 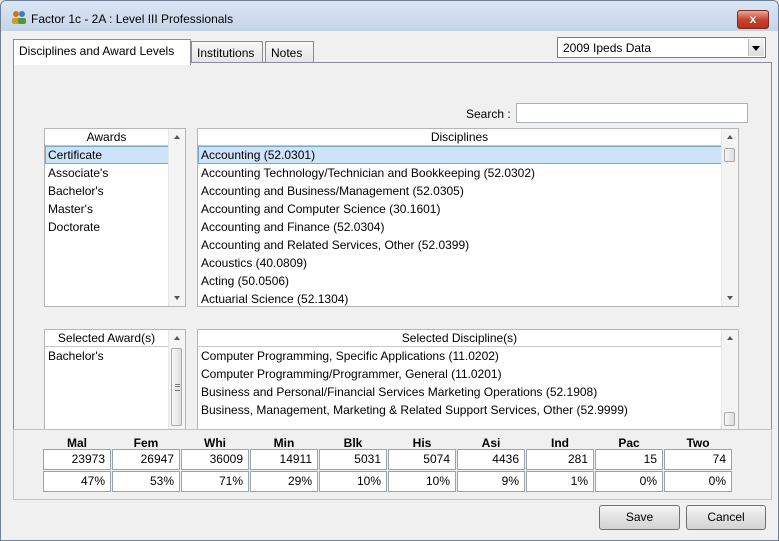 I want to click on selected-awards-header: Selected Award(s), so click(x=106, y=338).